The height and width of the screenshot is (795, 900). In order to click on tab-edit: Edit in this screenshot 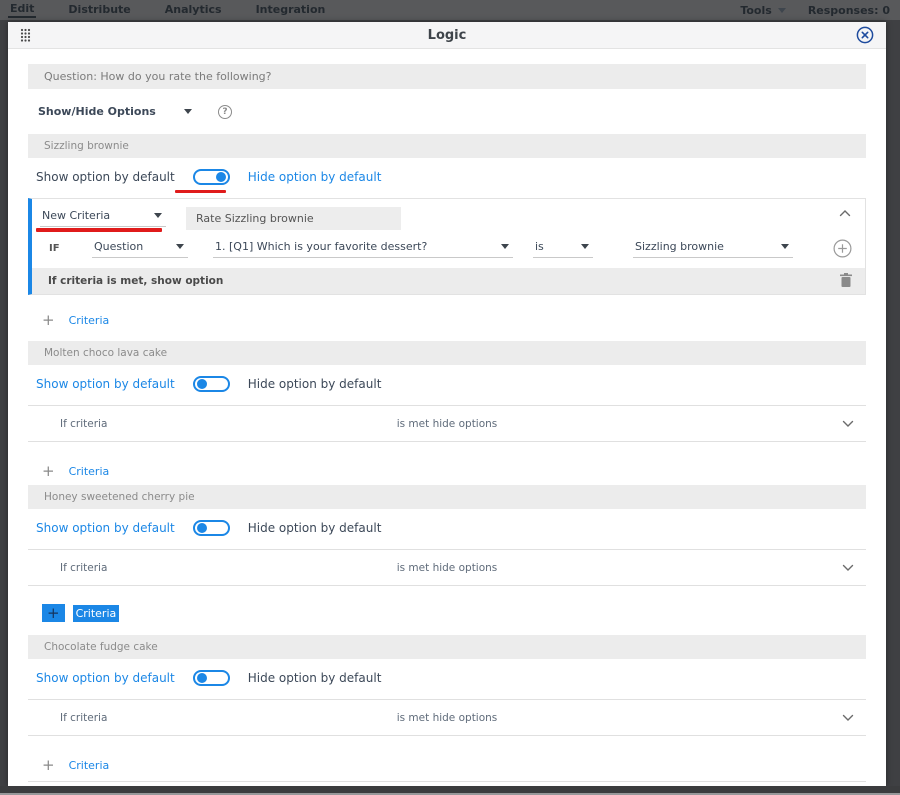, I will do `click(22, 10)`.